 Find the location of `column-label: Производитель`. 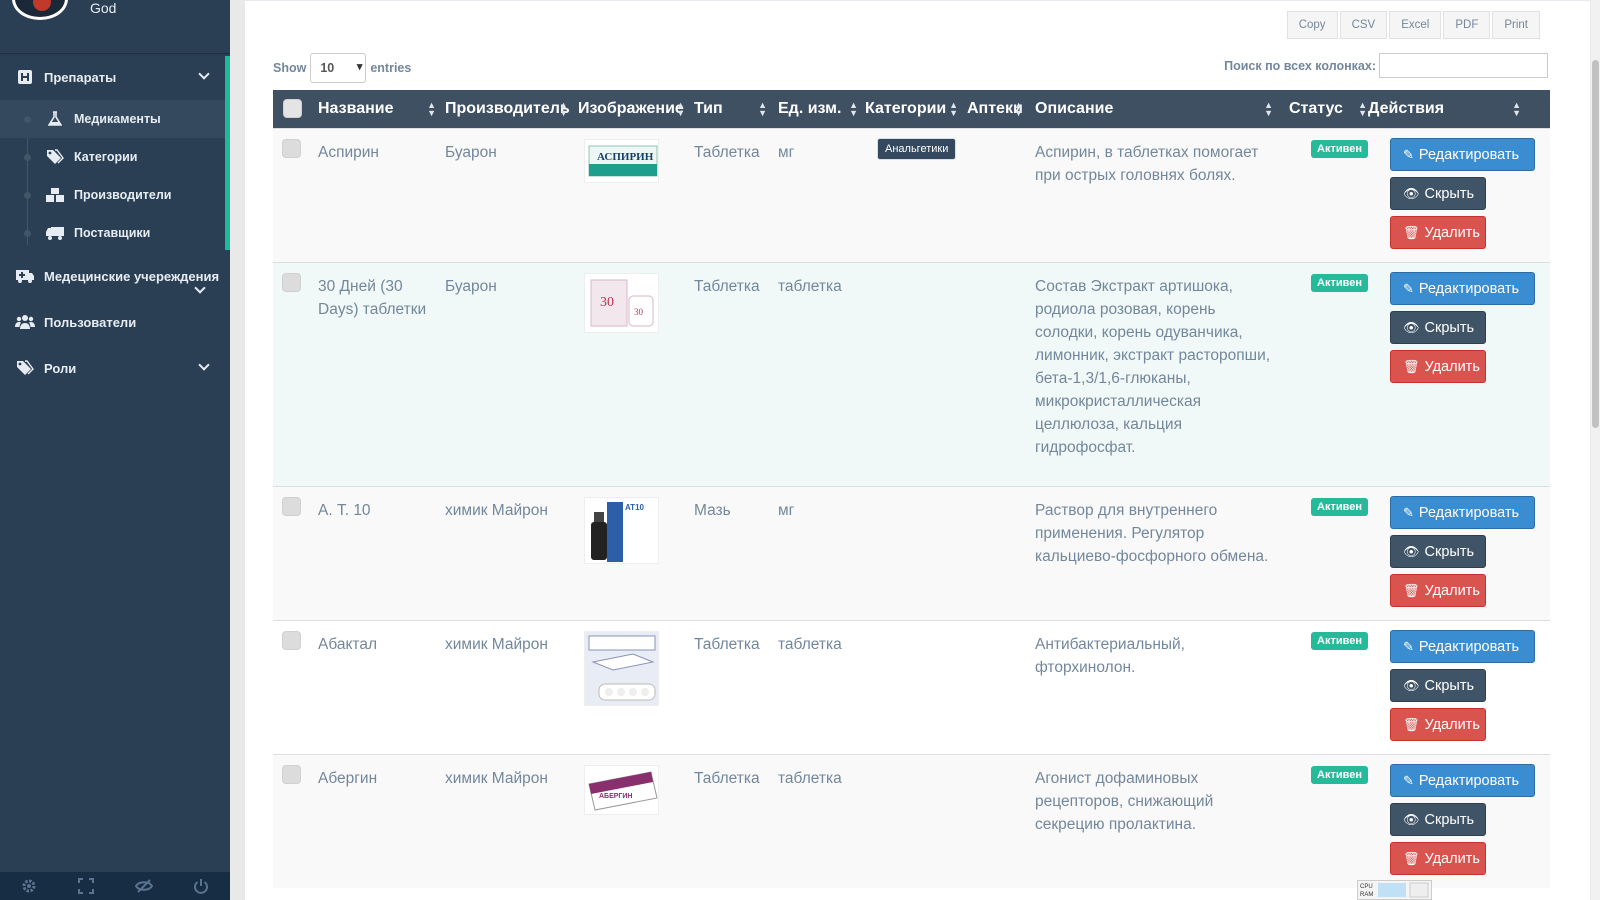

column-label: Производитель is located at coordinates (507, 108).